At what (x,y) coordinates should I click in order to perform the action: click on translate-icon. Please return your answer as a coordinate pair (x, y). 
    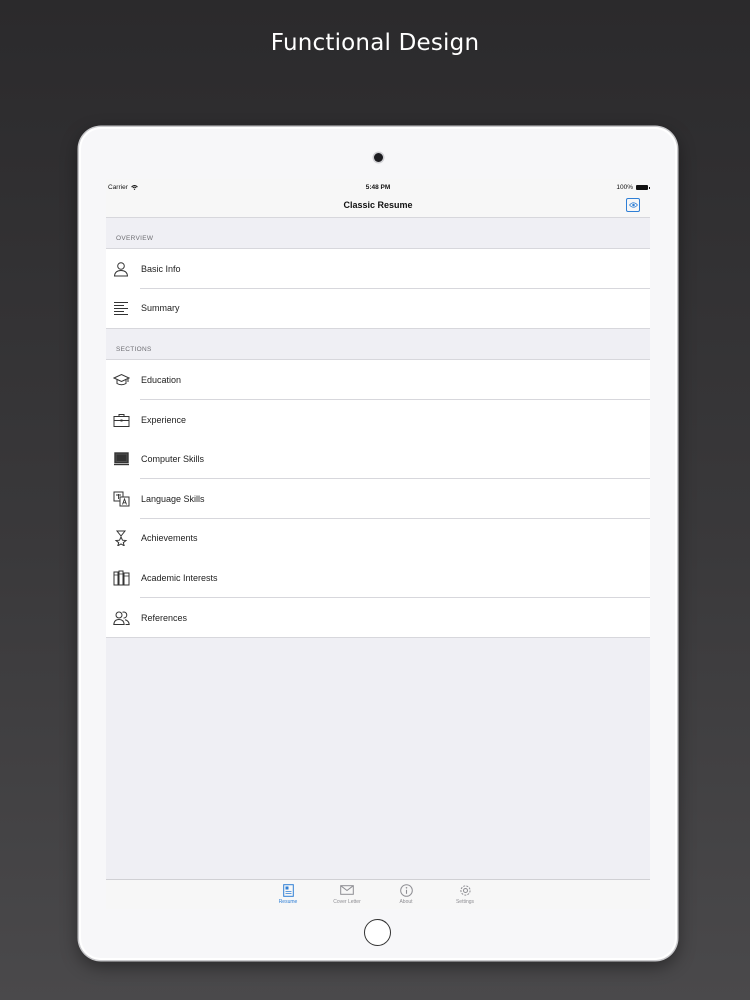
    Looking at the image, I should click on (121, 499).